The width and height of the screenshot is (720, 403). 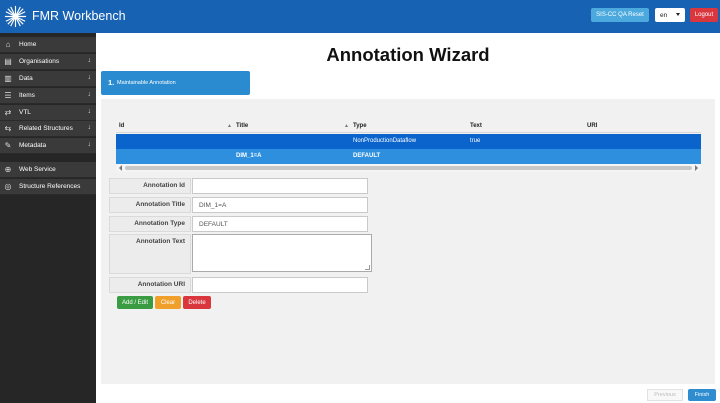 I want to click on scrollbar-thumb, so click(x=408, y=168).